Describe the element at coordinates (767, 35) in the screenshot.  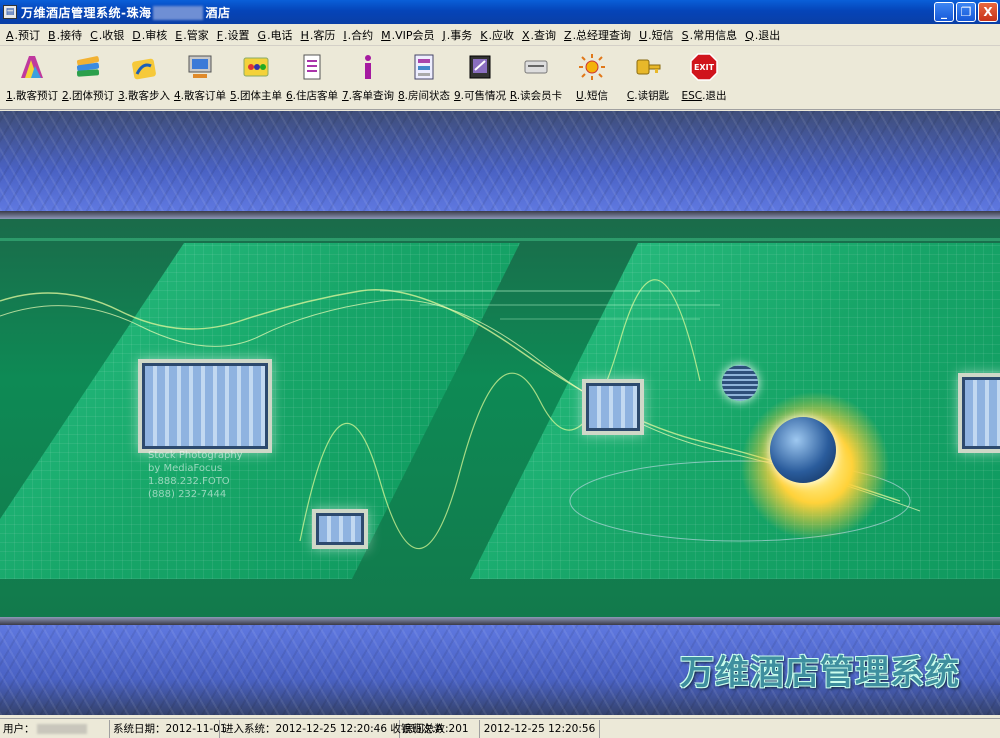
I see `menu-item-label: .退出` at that location.